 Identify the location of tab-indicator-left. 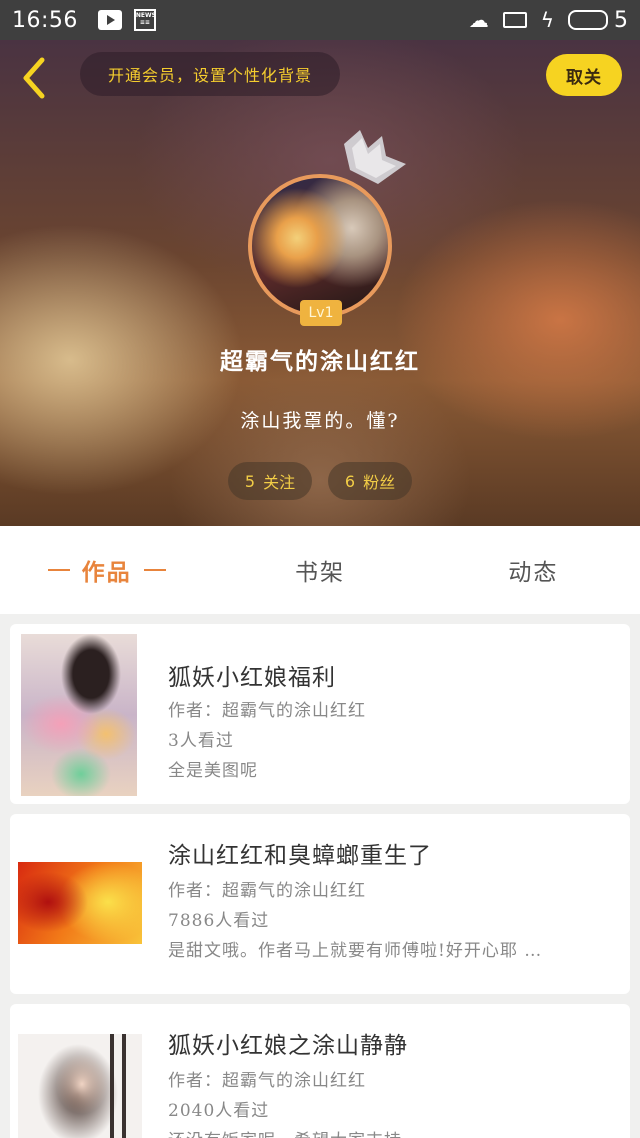
(58, 570).